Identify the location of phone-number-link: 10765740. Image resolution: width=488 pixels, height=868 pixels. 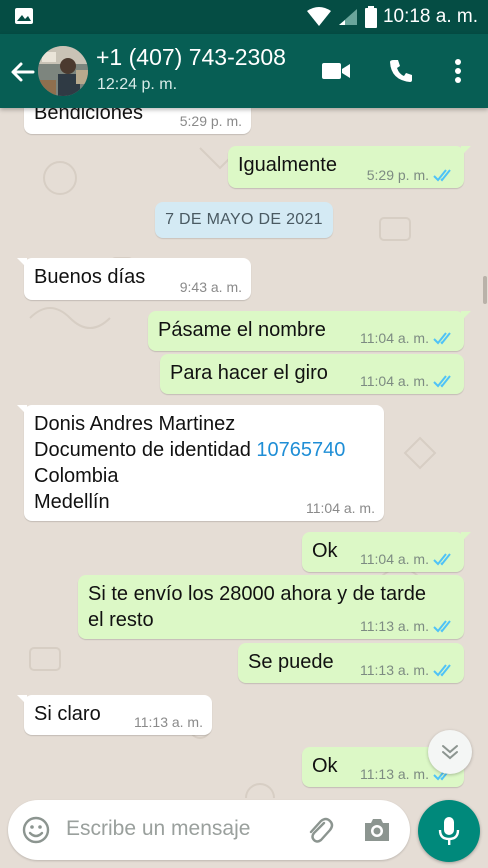
(300, 450).